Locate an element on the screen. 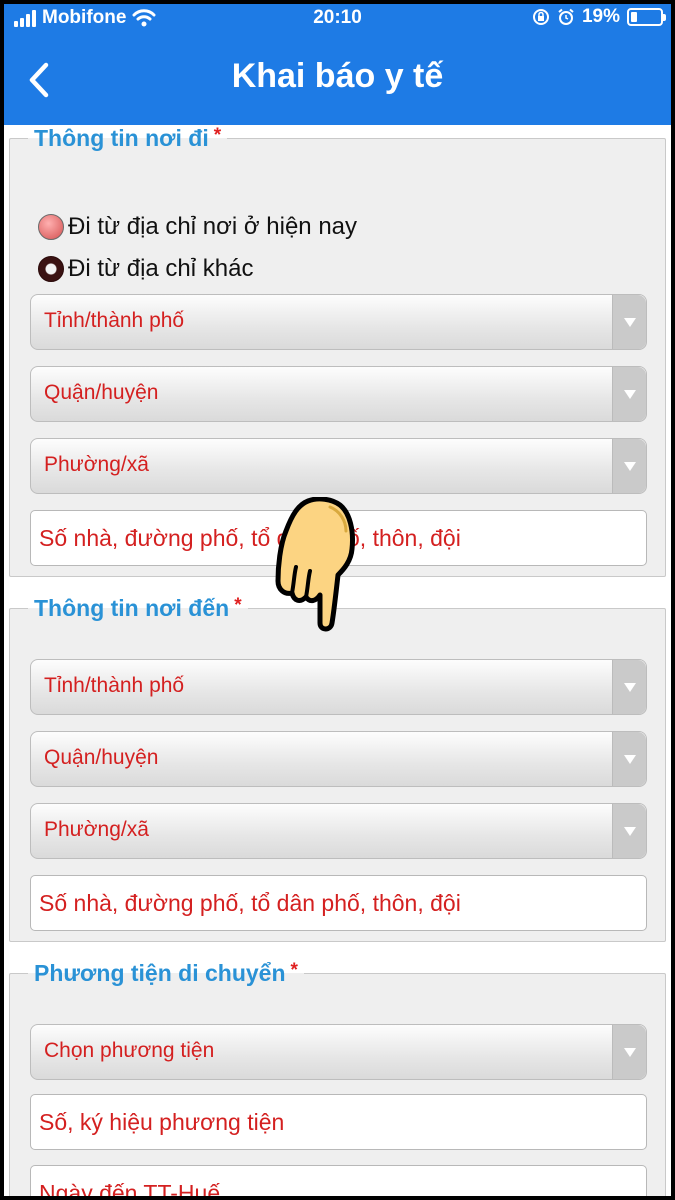  radio-selected-icon is located at coordinates (51, 269).